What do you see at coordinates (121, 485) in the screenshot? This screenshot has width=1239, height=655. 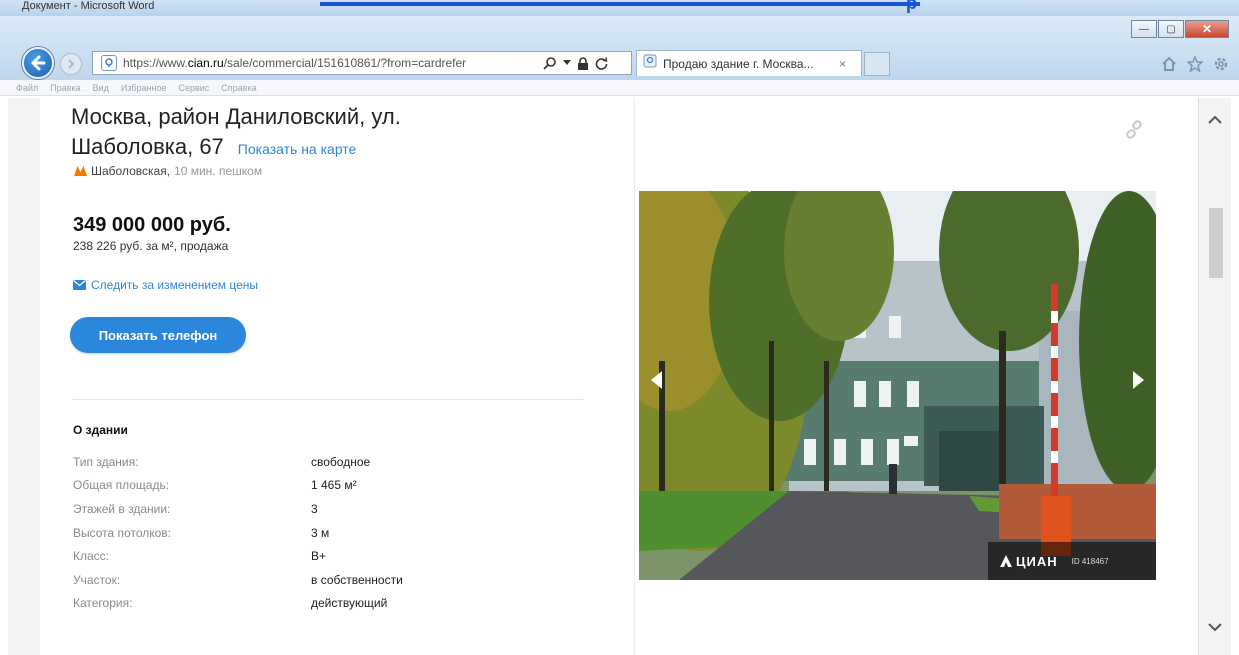 I see `spec-key: Общая площадь:` at bounding box center [121, 485].